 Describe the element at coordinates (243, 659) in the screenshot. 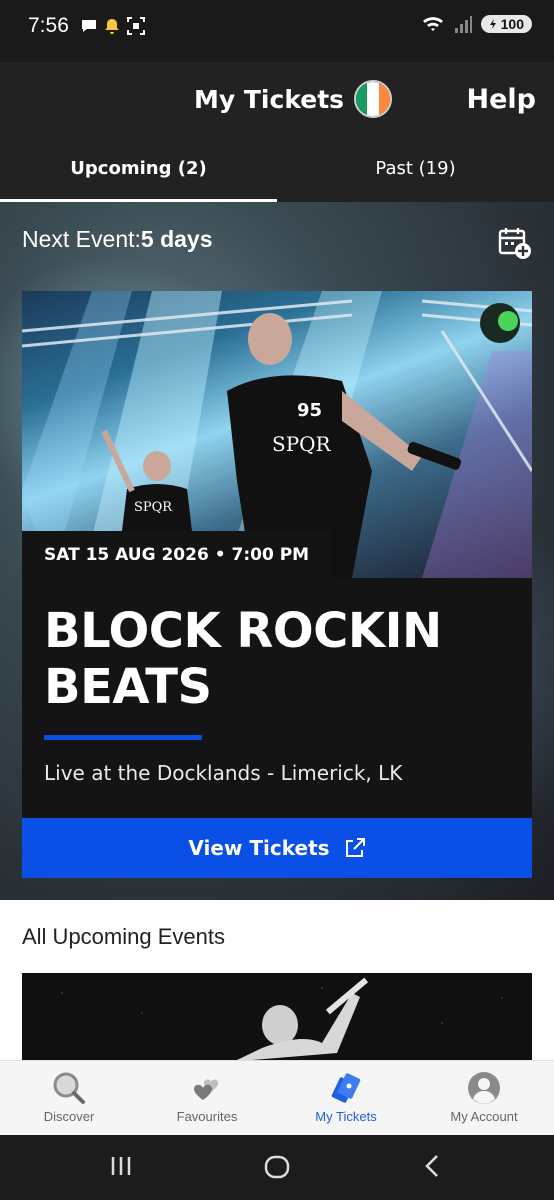

I see `event-title: BLOCK ROCKIN BEATS` at that location.